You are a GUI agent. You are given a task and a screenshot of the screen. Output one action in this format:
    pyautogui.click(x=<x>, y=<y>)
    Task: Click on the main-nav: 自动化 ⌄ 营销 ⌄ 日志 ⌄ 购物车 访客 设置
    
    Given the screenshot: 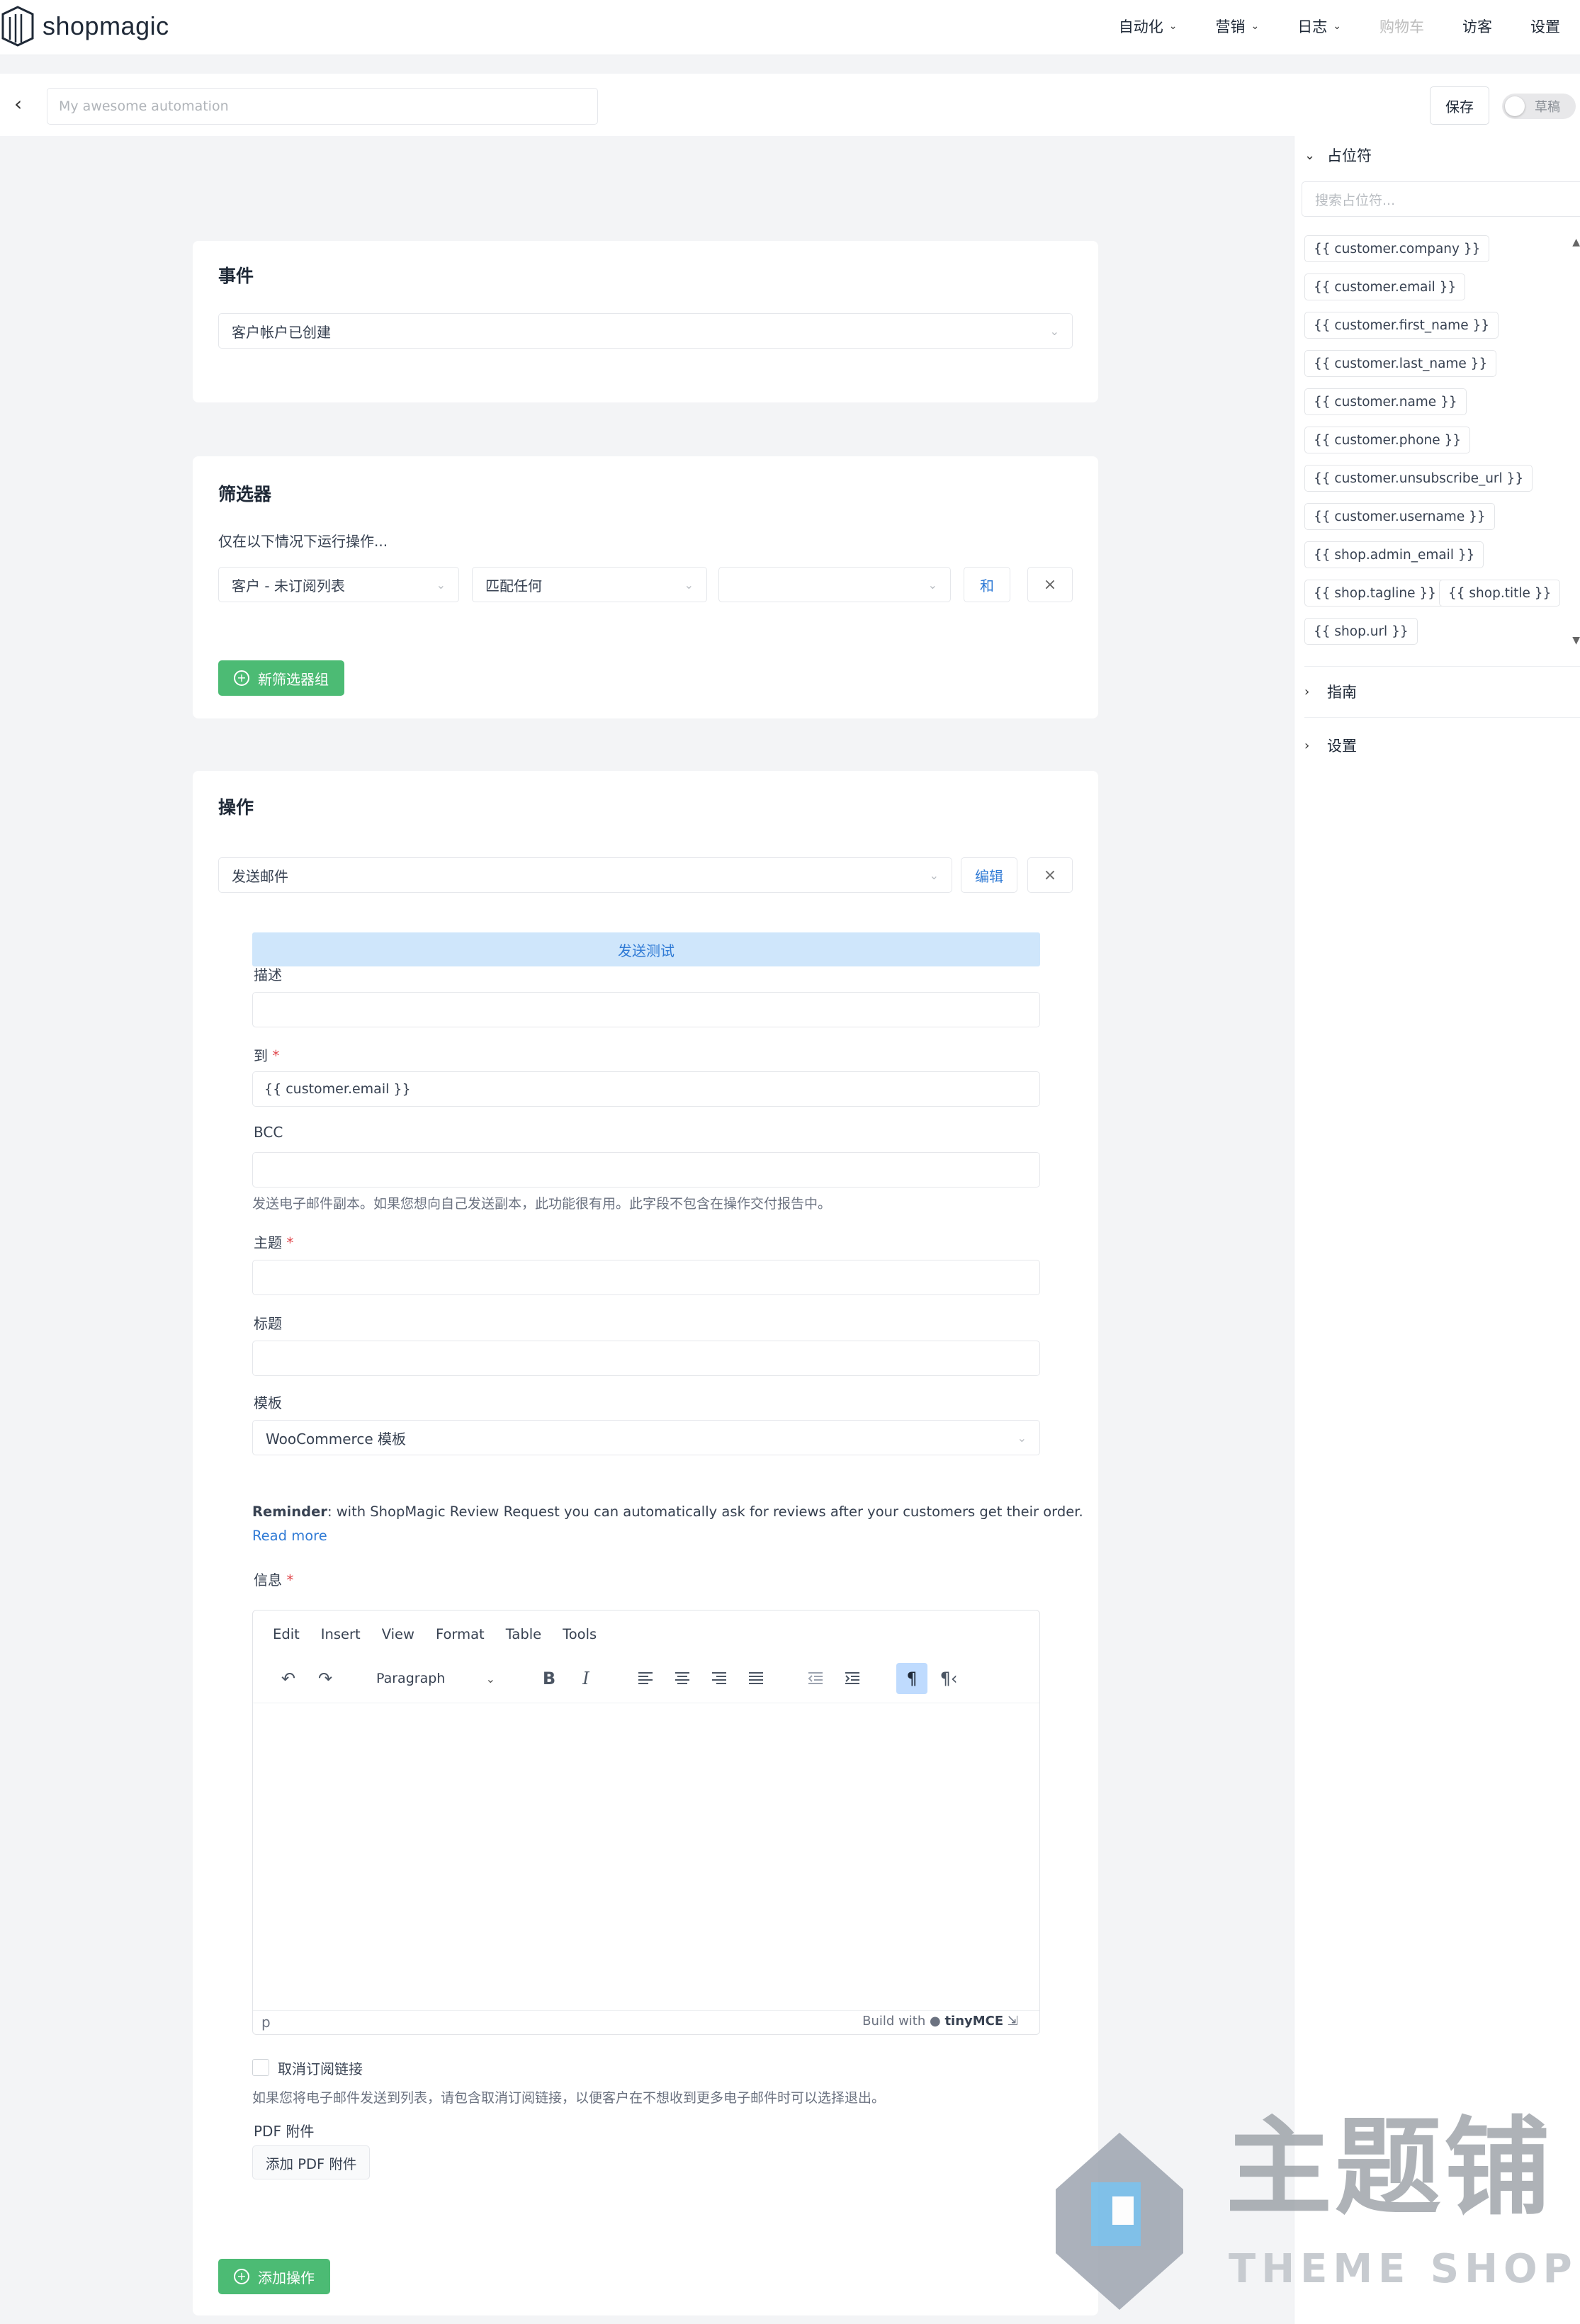 What is the action you would take?
    pyautogui.click(x=1340, y=26)
    